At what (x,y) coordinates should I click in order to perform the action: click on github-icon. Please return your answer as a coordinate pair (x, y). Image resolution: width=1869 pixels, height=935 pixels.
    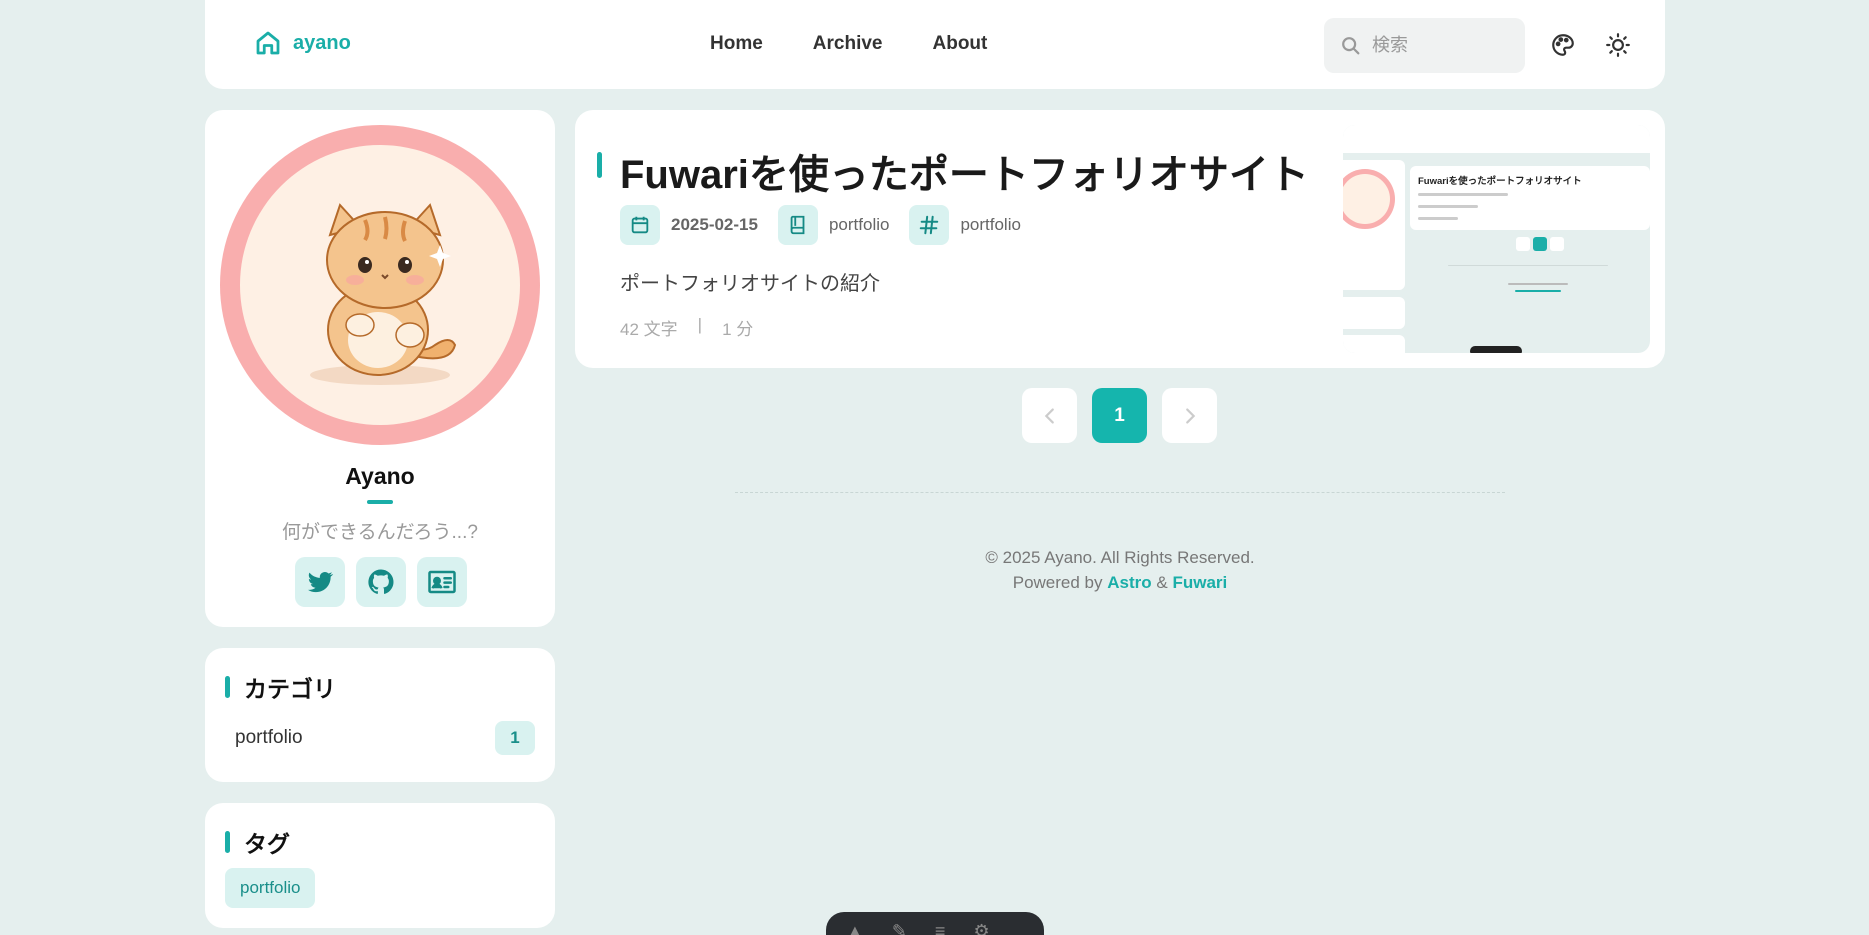
    Looking at the image, I should click on (381, 581).